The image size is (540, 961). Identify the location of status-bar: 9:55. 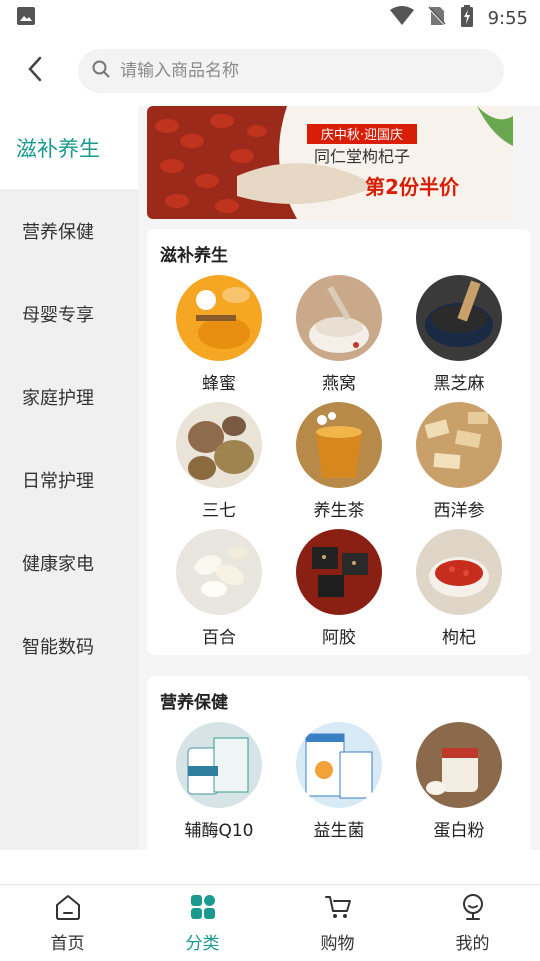
(270, 18).